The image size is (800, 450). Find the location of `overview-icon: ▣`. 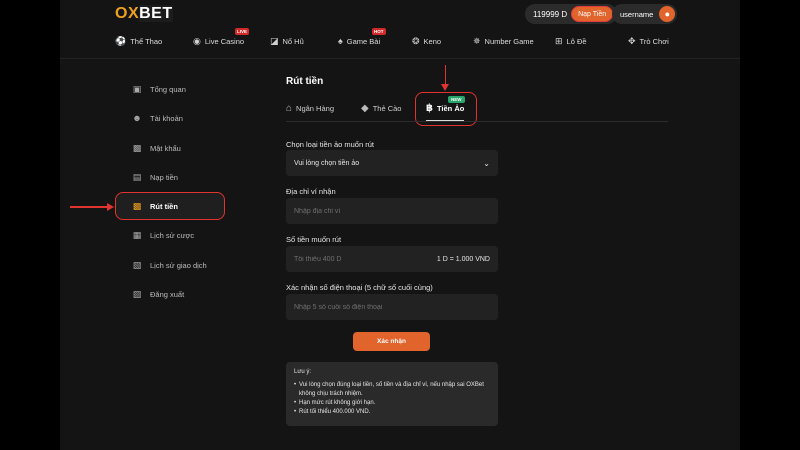

overview-icon: ▣ is located at coordinates (137, 88).